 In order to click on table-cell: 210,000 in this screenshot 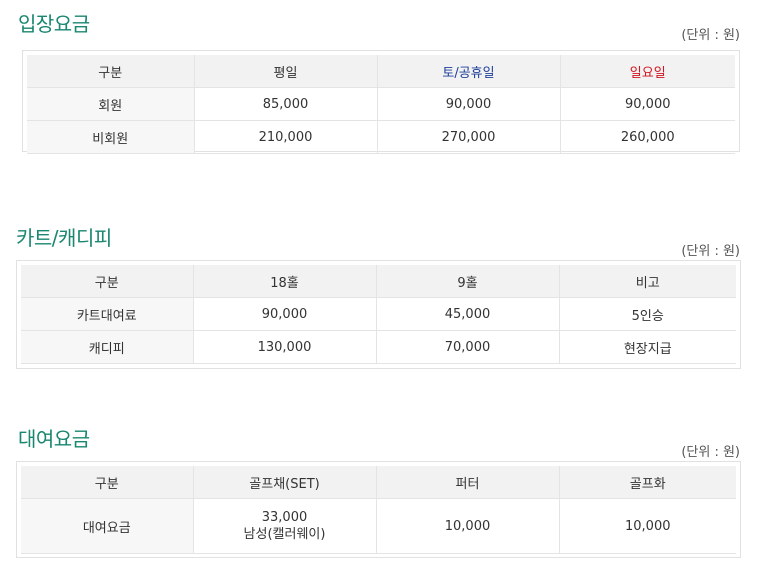, I will do `click(285, 137)`.